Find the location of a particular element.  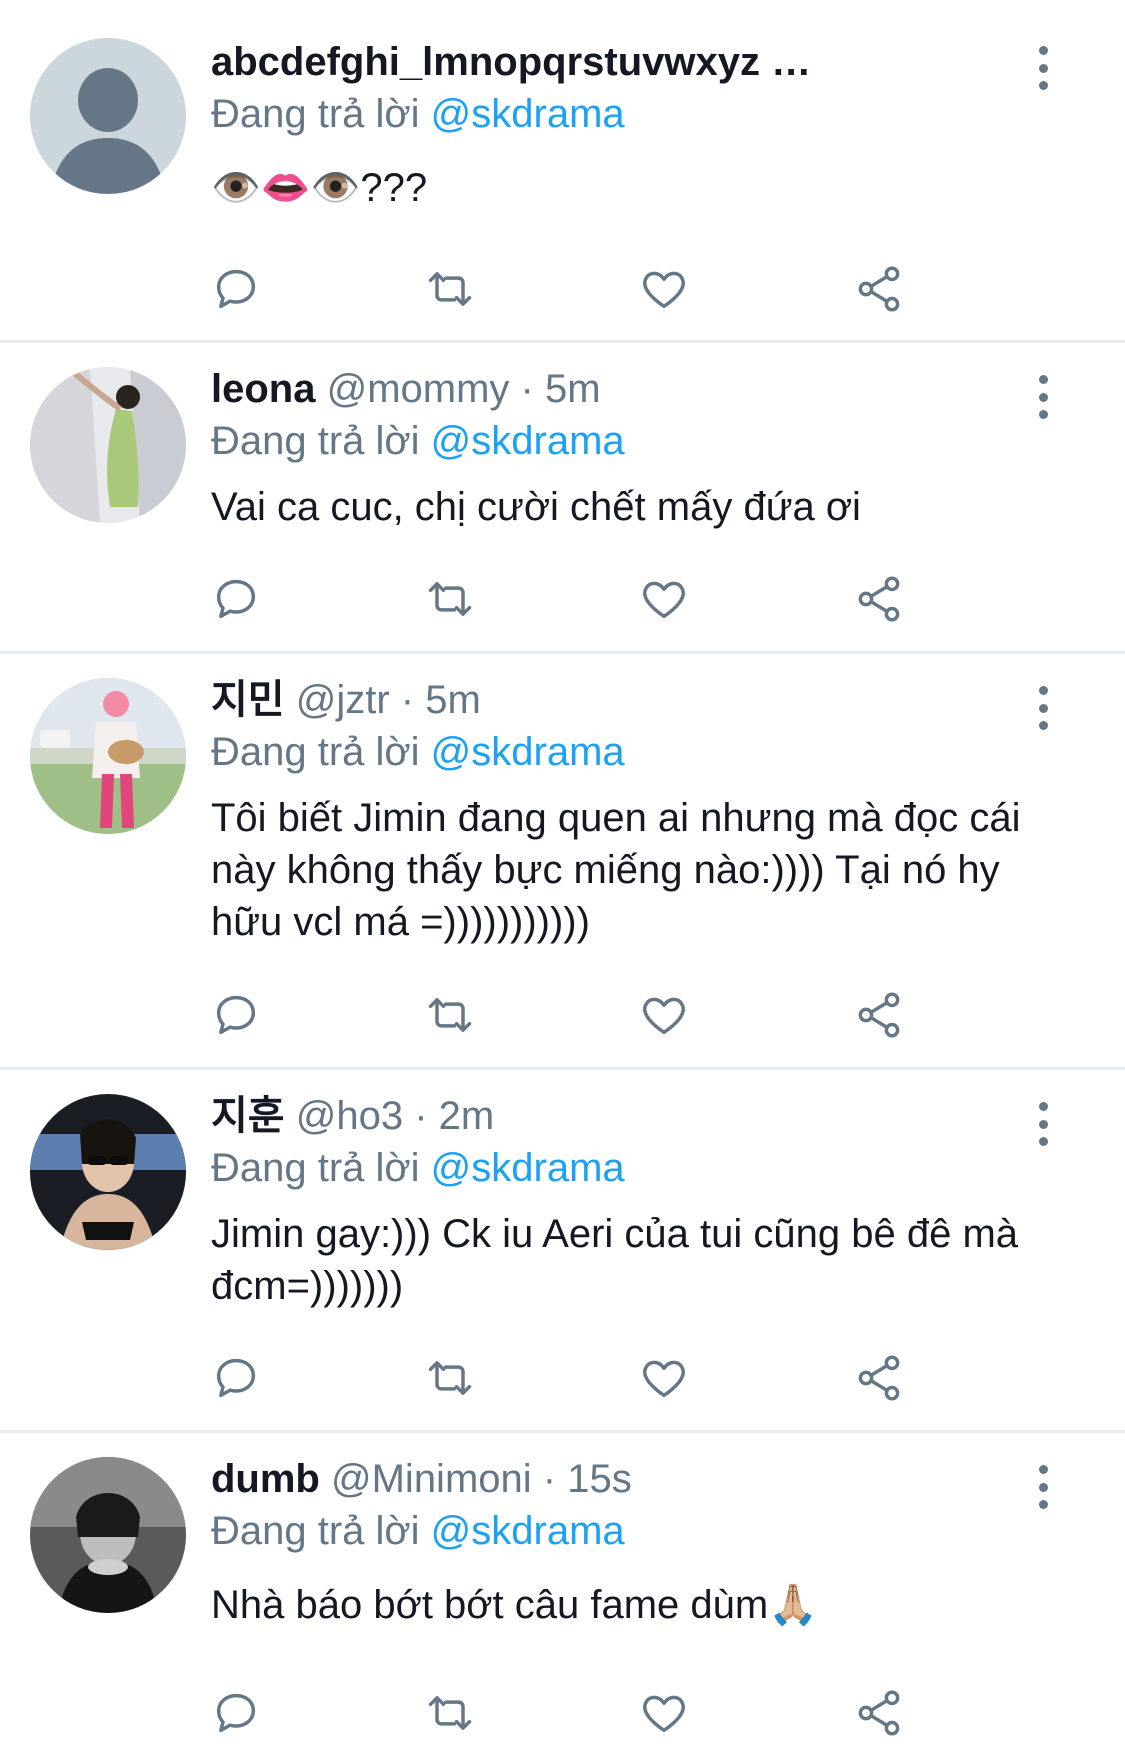

tweet-header: 지훈 @ho3 · 2m is located at coordinates (623, 1116).